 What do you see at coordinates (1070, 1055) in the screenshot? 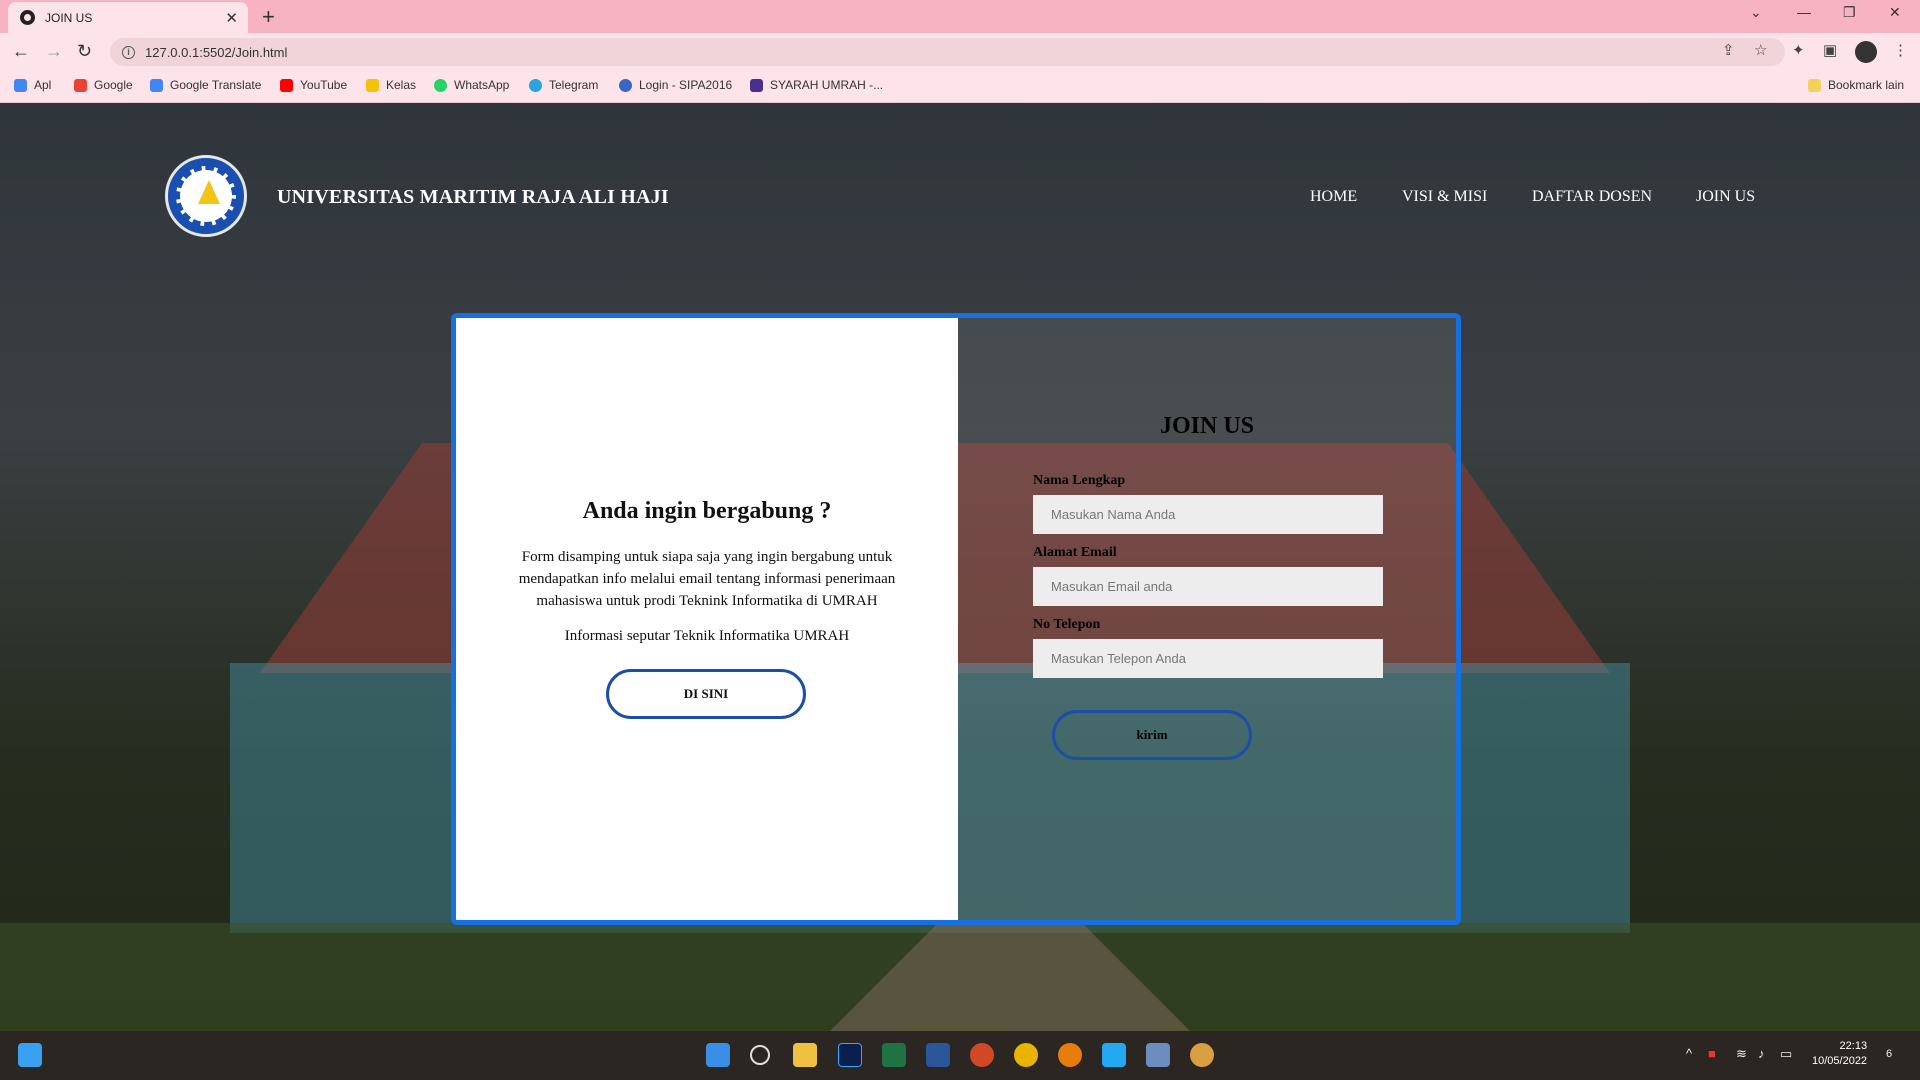
I see `blender-icon` at bounding box center [1070, 1055].